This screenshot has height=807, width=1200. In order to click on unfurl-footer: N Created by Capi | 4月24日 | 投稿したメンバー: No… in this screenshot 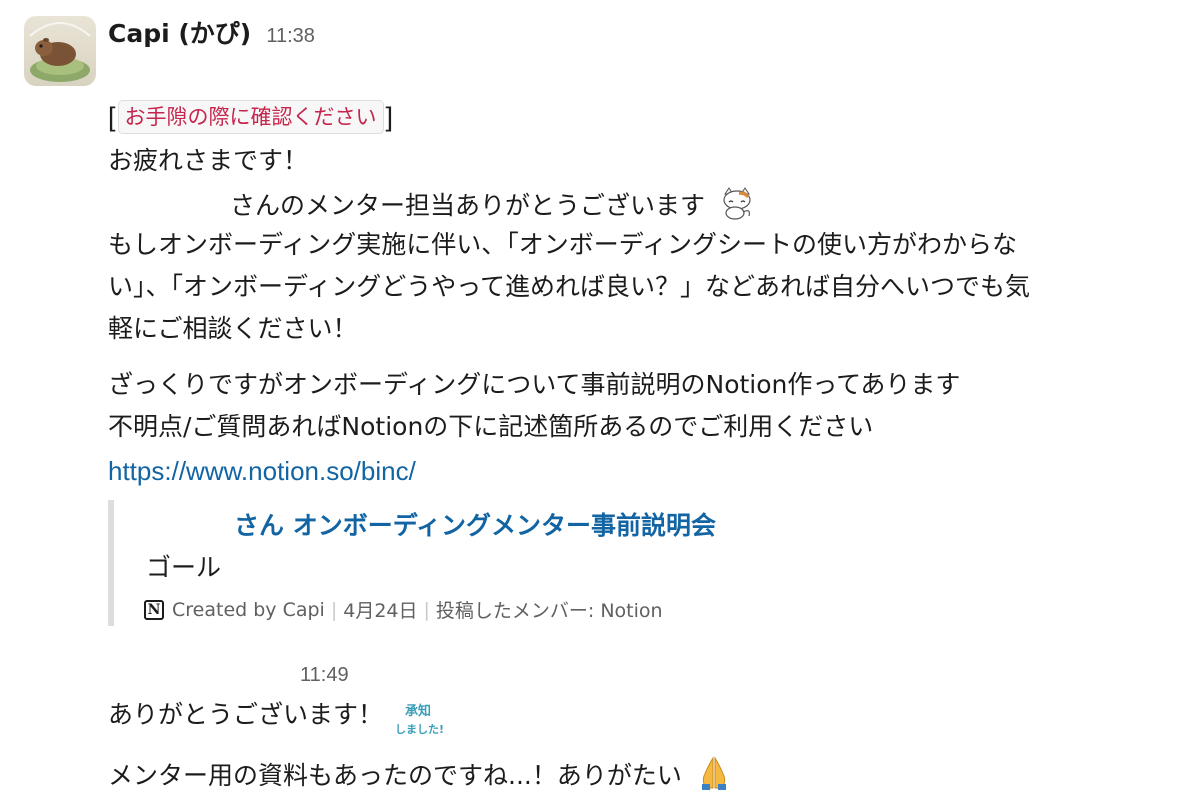, I will do `click(403, 609)`.